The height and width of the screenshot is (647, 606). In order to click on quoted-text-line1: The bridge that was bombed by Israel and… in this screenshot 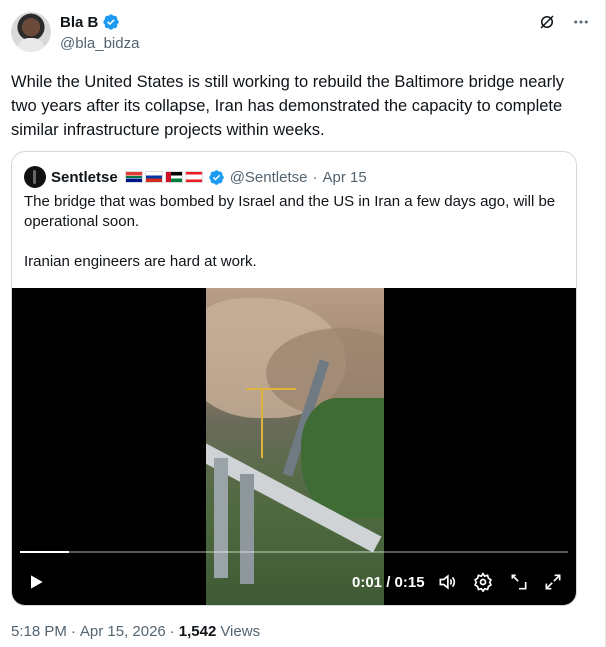, I will do `click(290, 211)`.